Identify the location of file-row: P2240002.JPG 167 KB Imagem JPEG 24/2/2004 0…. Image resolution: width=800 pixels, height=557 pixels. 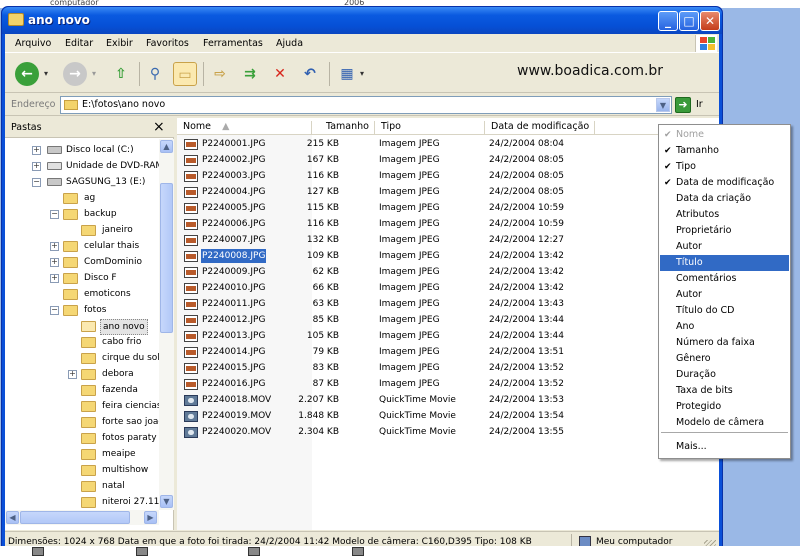
(387, 160).